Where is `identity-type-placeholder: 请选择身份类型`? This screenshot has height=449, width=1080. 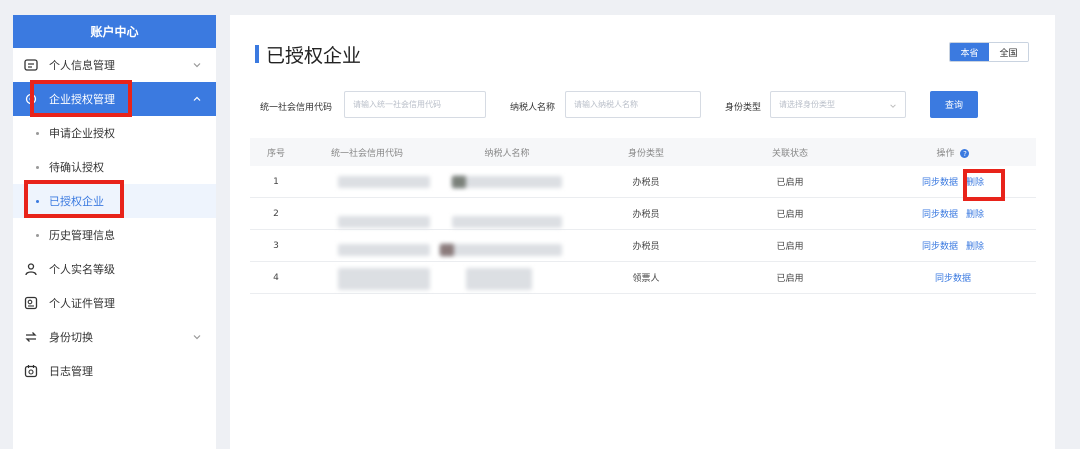
identity-type-placeholder: 请选择身份类型 is located at coordinates (807, 104).